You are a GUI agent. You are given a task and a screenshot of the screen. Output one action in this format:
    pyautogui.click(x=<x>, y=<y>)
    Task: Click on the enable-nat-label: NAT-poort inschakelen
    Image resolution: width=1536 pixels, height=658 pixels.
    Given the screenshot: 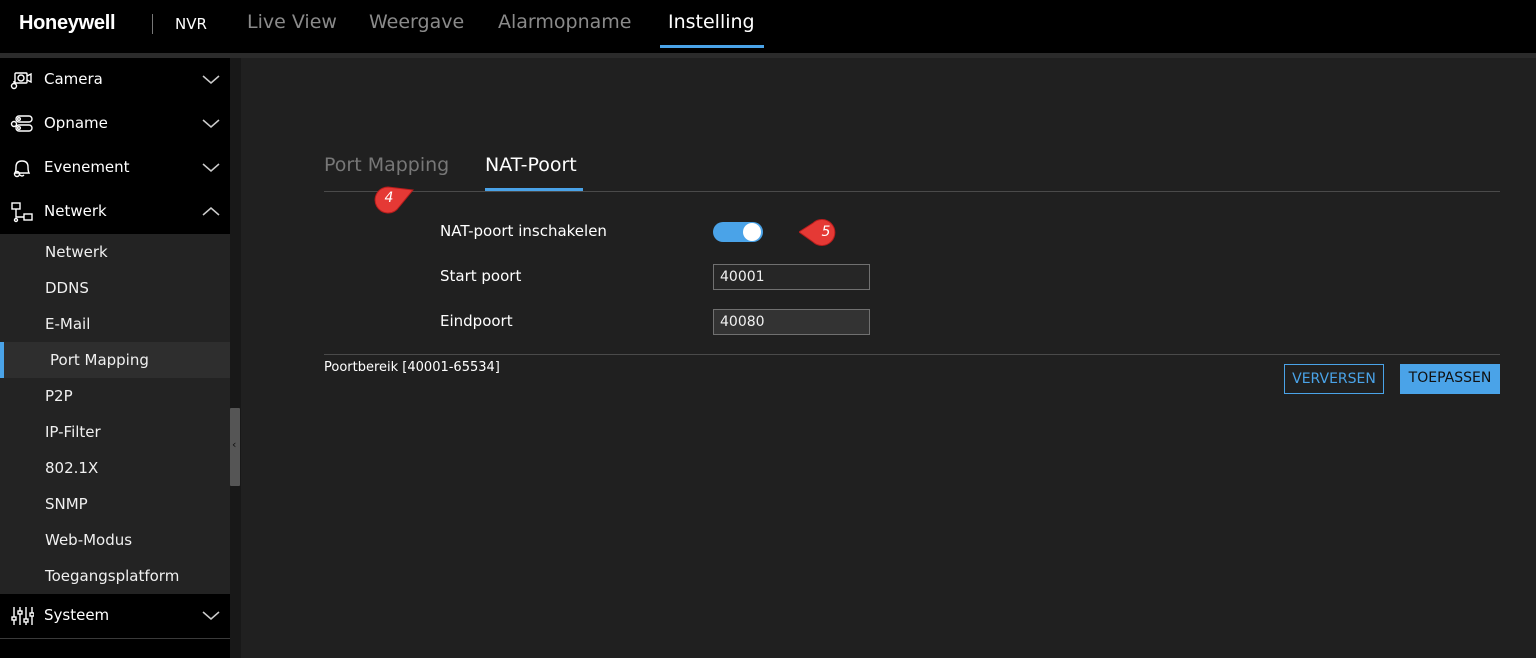 What is the action you would take?
    pyautogui.click(x=523, y=231)
    